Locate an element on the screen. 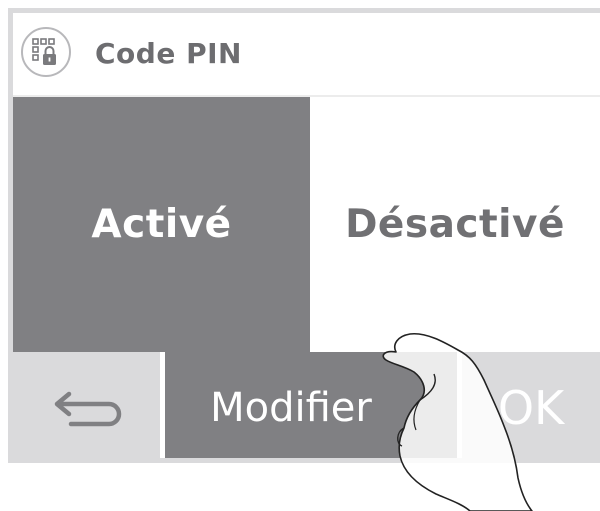 The image size is (600, 511). page-title: Code PIN is located at coordinates (168, 53).